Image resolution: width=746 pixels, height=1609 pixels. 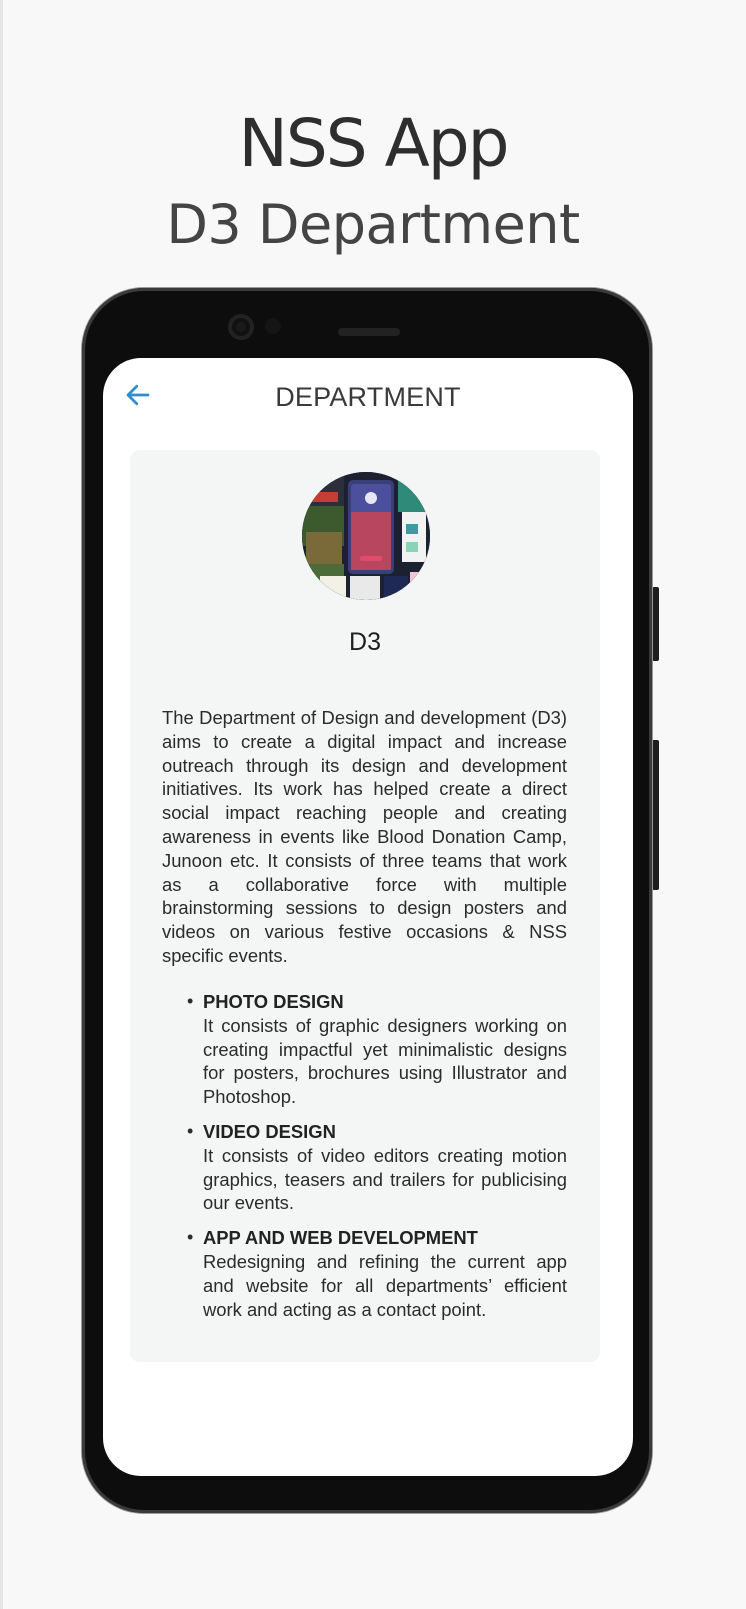 What do you see at coordinates (655, 815) in the screenshot?
I see `phone-volume-button` at bounding box center [655, 815].